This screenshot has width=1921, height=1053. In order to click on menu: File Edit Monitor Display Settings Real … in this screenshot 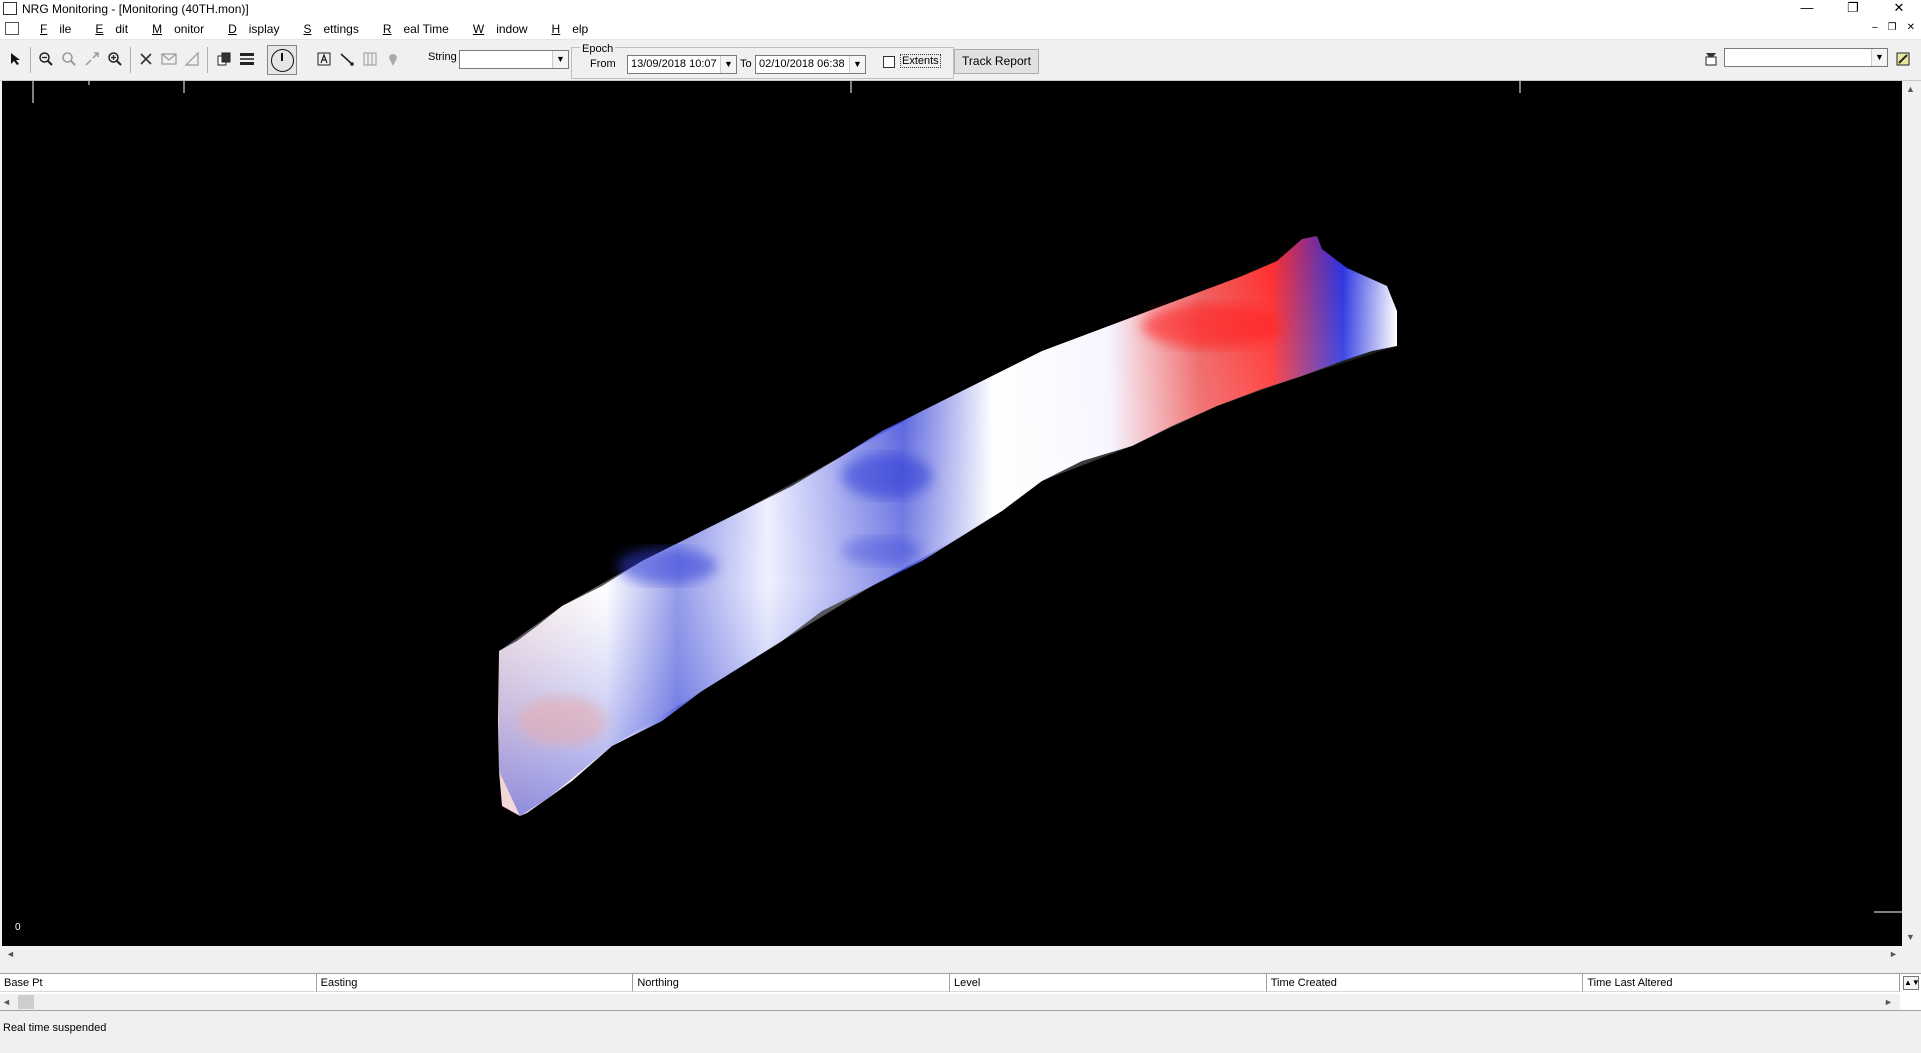, I will do `click(314, 29)`.